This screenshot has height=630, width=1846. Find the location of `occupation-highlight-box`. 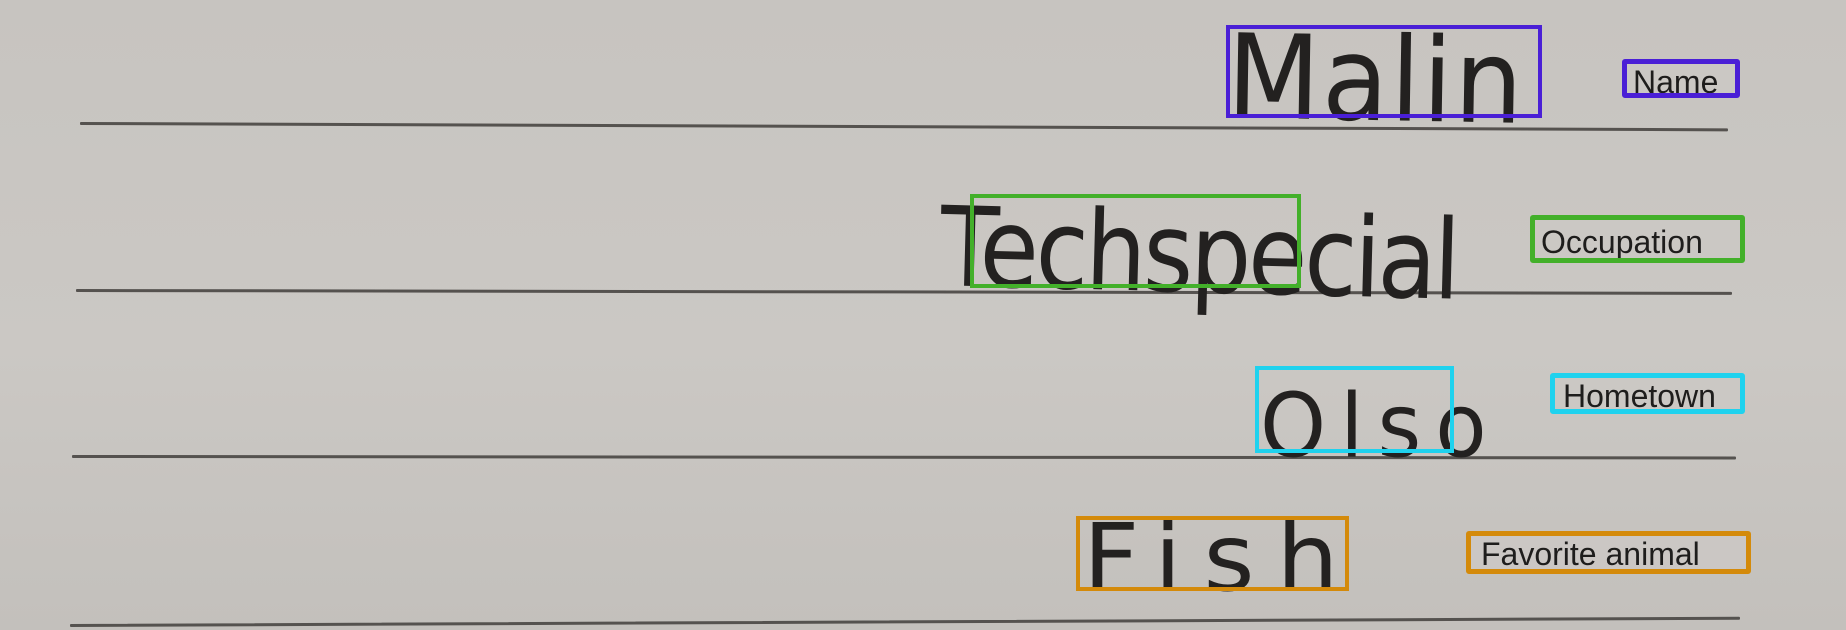

occupation-highlight-box is located at coordinates (1135, 241).